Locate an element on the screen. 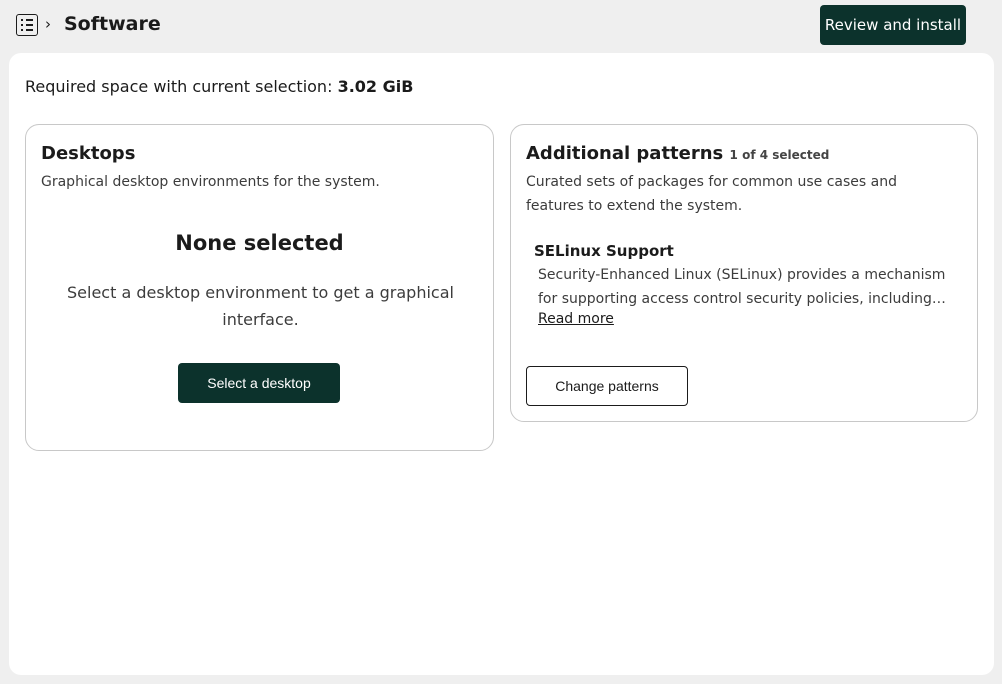 The width and height of the screenshot is (1002, 684). required-space-value: 3.02 GiB is located at coordinates (375, 86).